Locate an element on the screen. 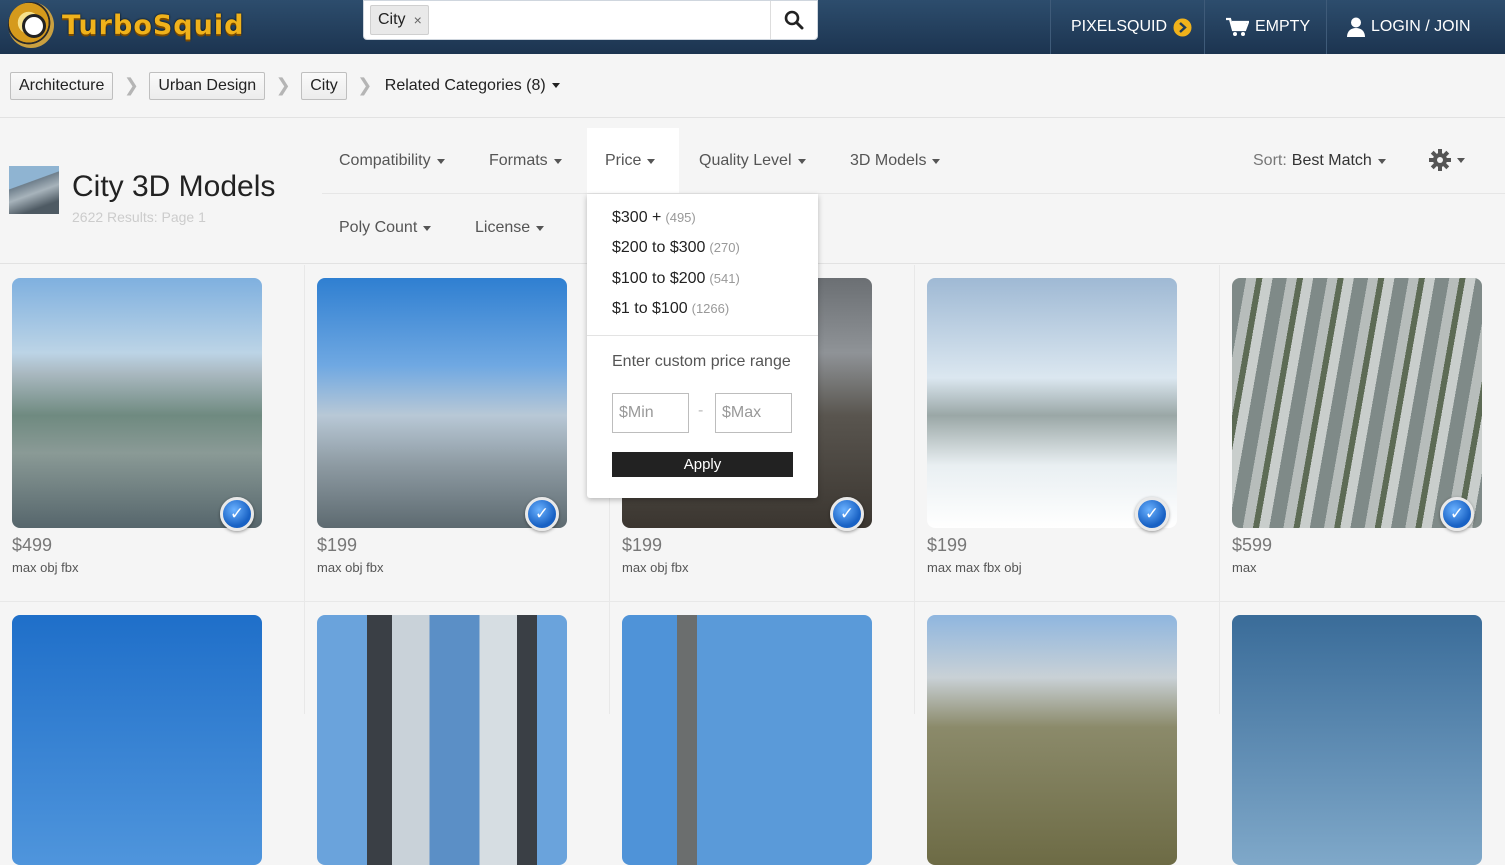 The width and height of the screenshot is (1505, 865). sort-dropdown: Sort: Best Match is located at coordinates (1319, 161).